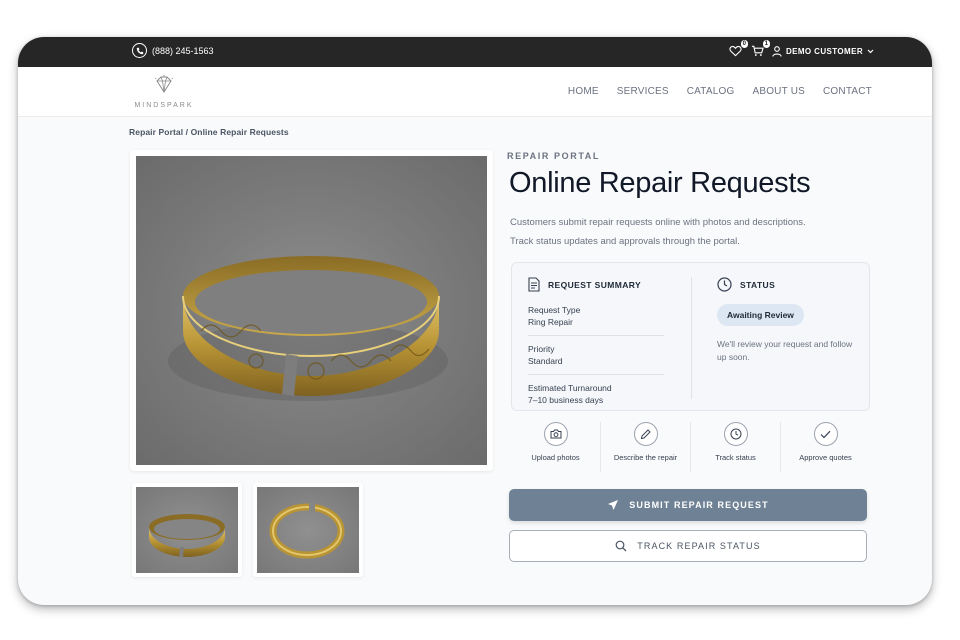 Image resolution: width=960 pixels, height=640 pixels. What do you see at coordinates (475, 52) in the screenshot?
I see `top-bar: (888) 245-1563 0 1 DEMO CUSTOMER` at bounding box center [475, 52].